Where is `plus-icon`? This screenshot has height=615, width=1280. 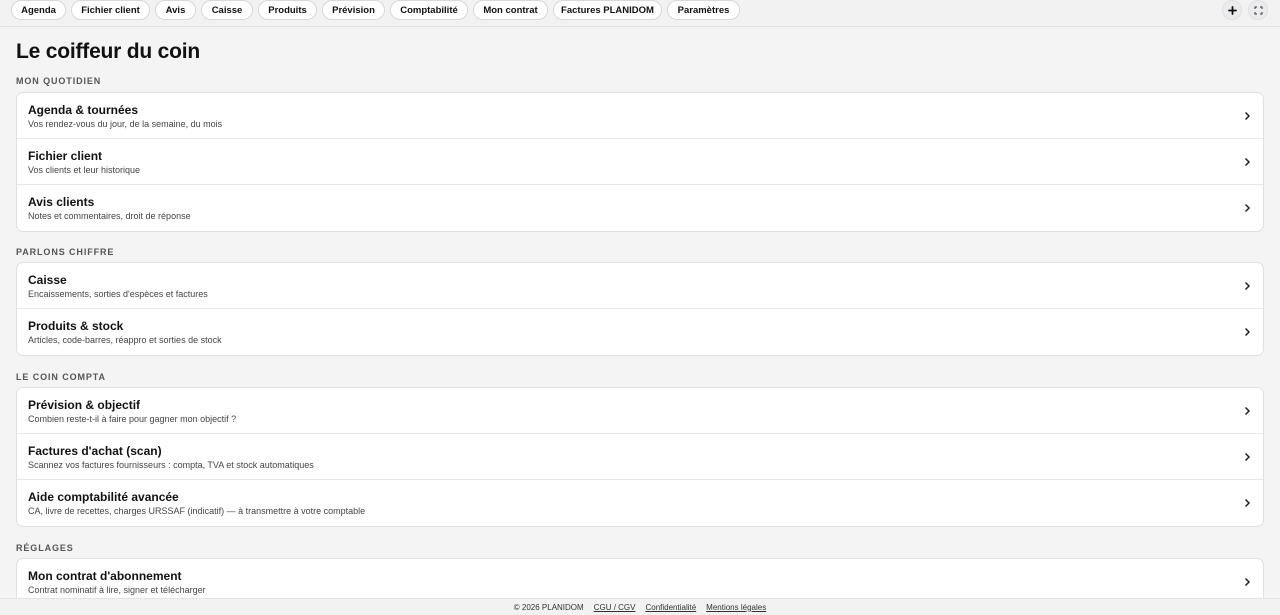 plus-icon is located at coordinates (1232, 10).